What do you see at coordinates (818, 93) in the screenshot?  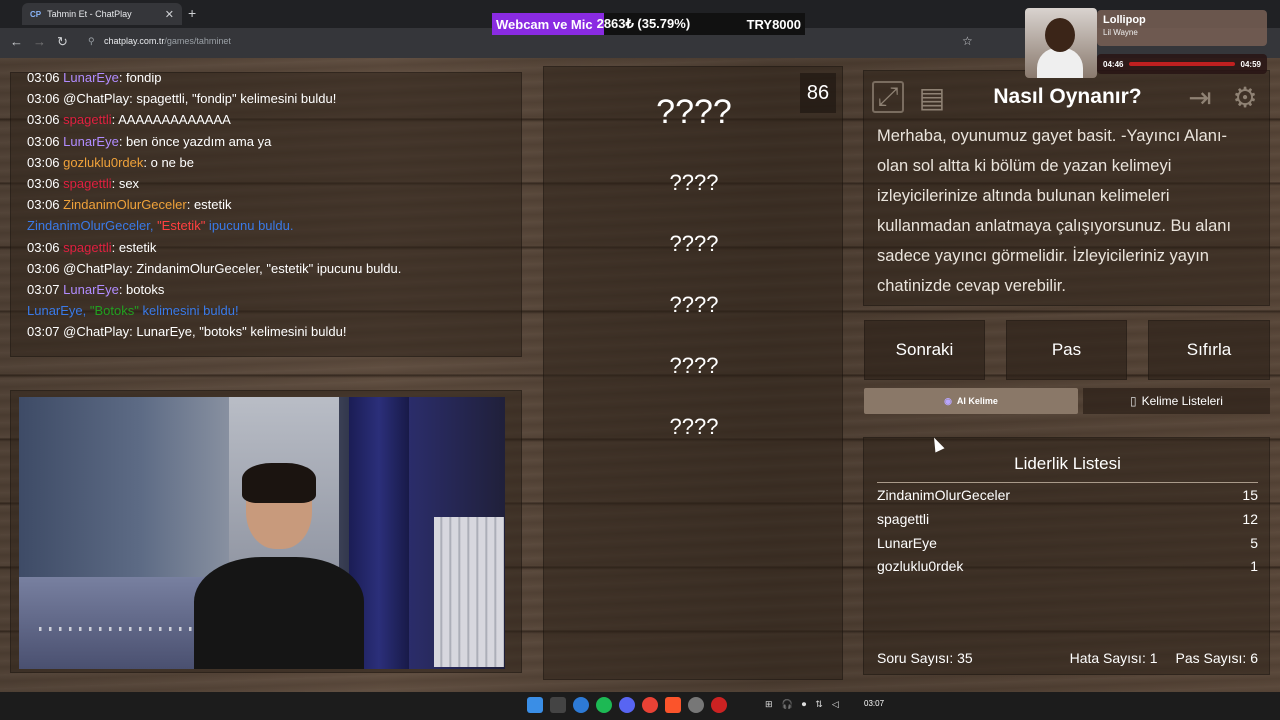 I see `timer-counter: 86` at bounding box center [818, 93].